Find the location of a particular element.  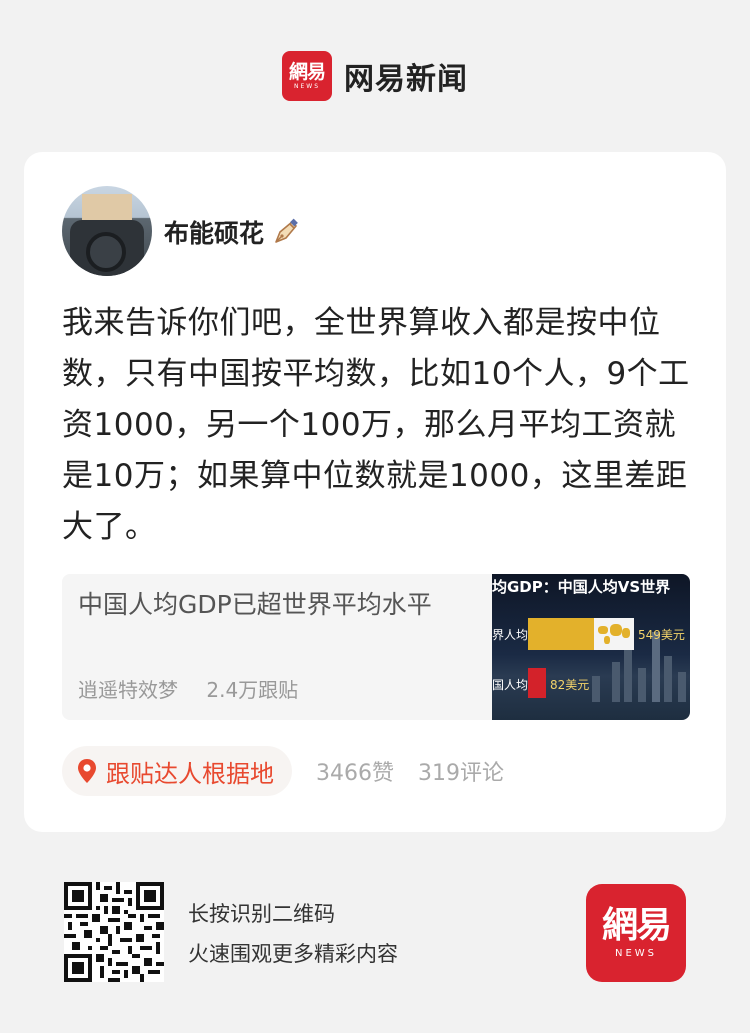

linked-topic-replies: 2.4万跟贴 is located at coordinates (252, 690).